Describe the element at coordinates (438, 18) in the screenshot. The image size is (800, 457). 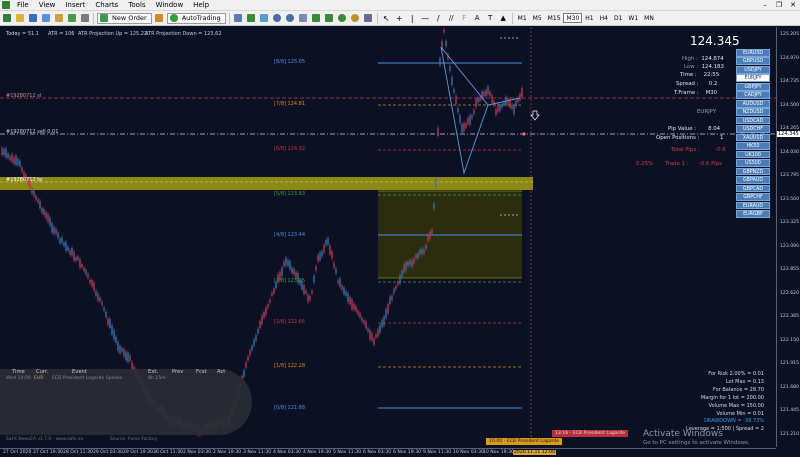
I see `trendline-button: /` at that location.